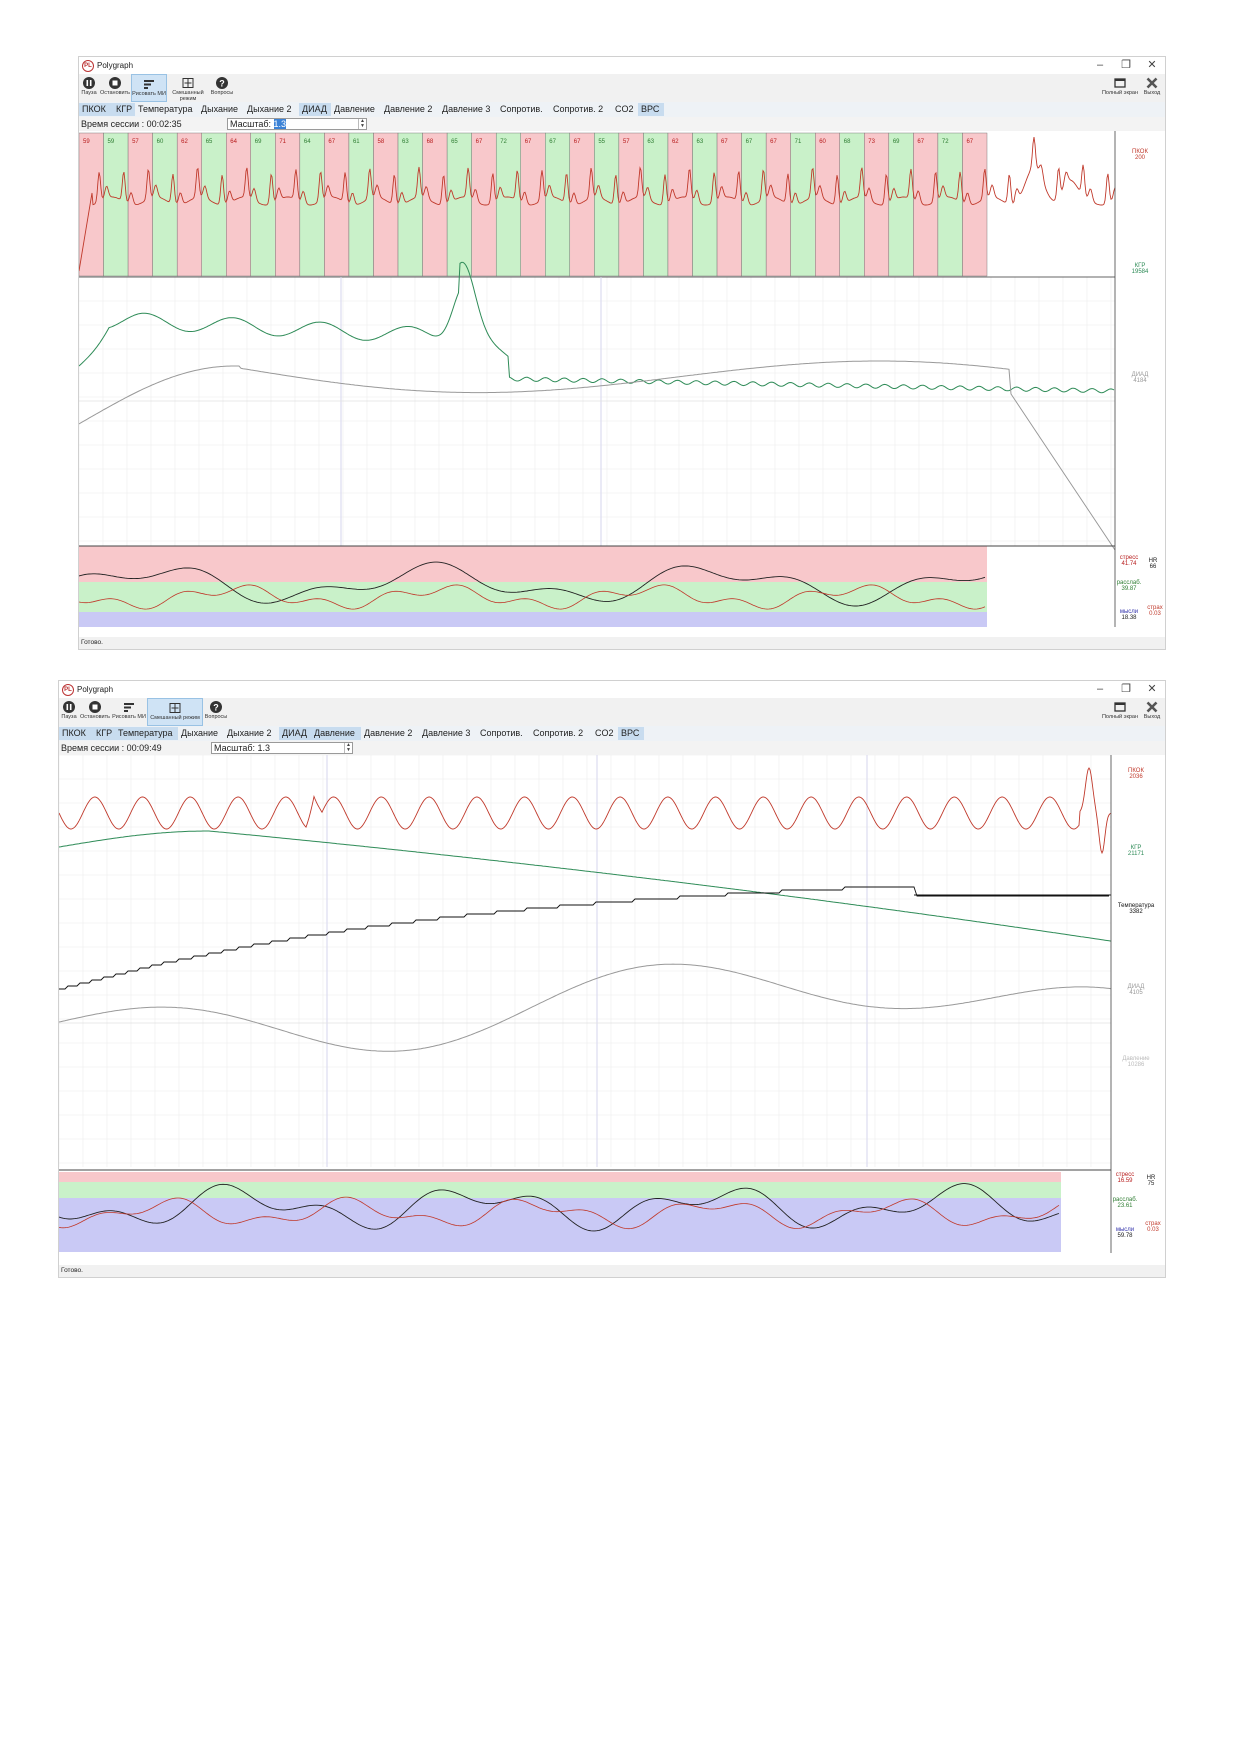 The image size is (1240, 1754). I want to click on beat-number: 69, so click(258, 142).